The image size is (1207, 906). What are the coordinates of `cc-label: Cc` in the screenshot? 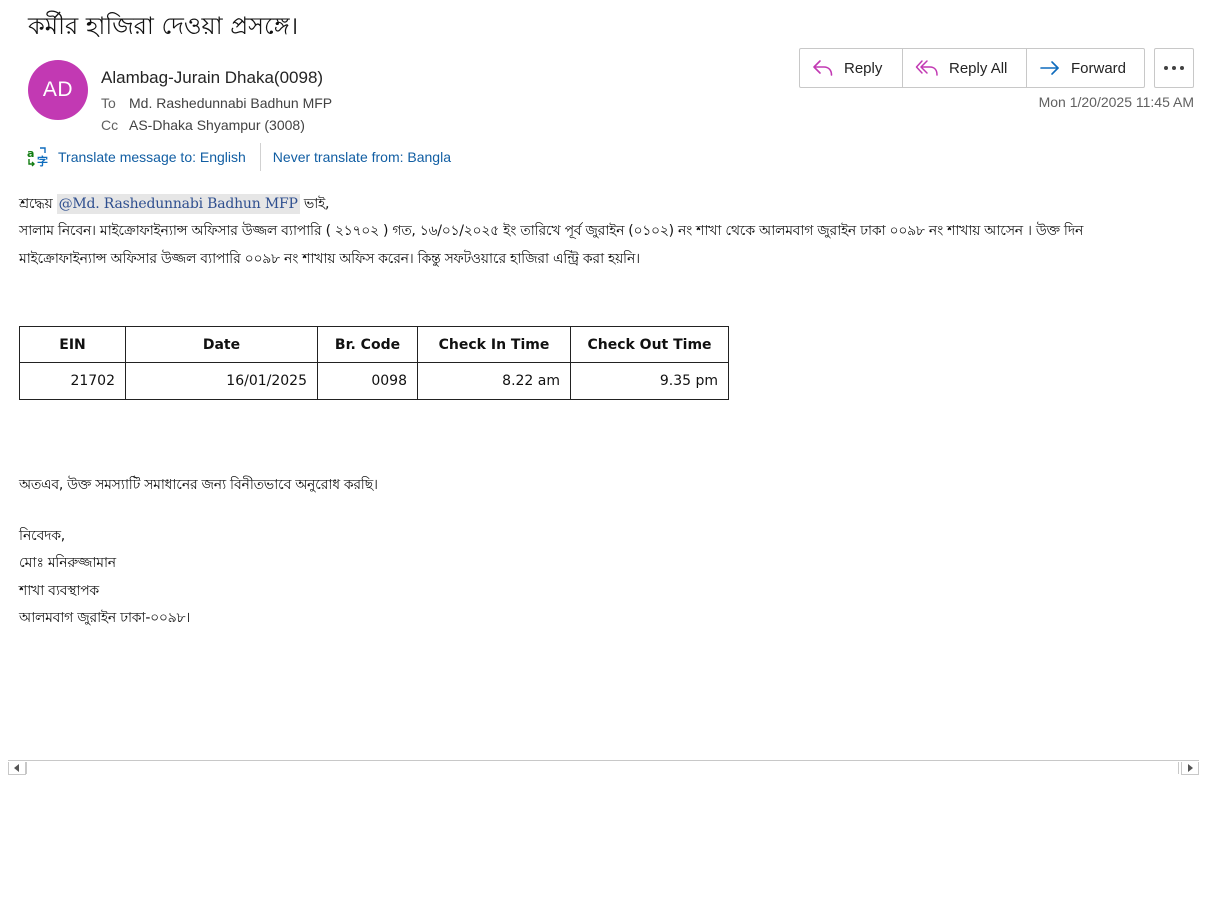 It's located at (110, 125).